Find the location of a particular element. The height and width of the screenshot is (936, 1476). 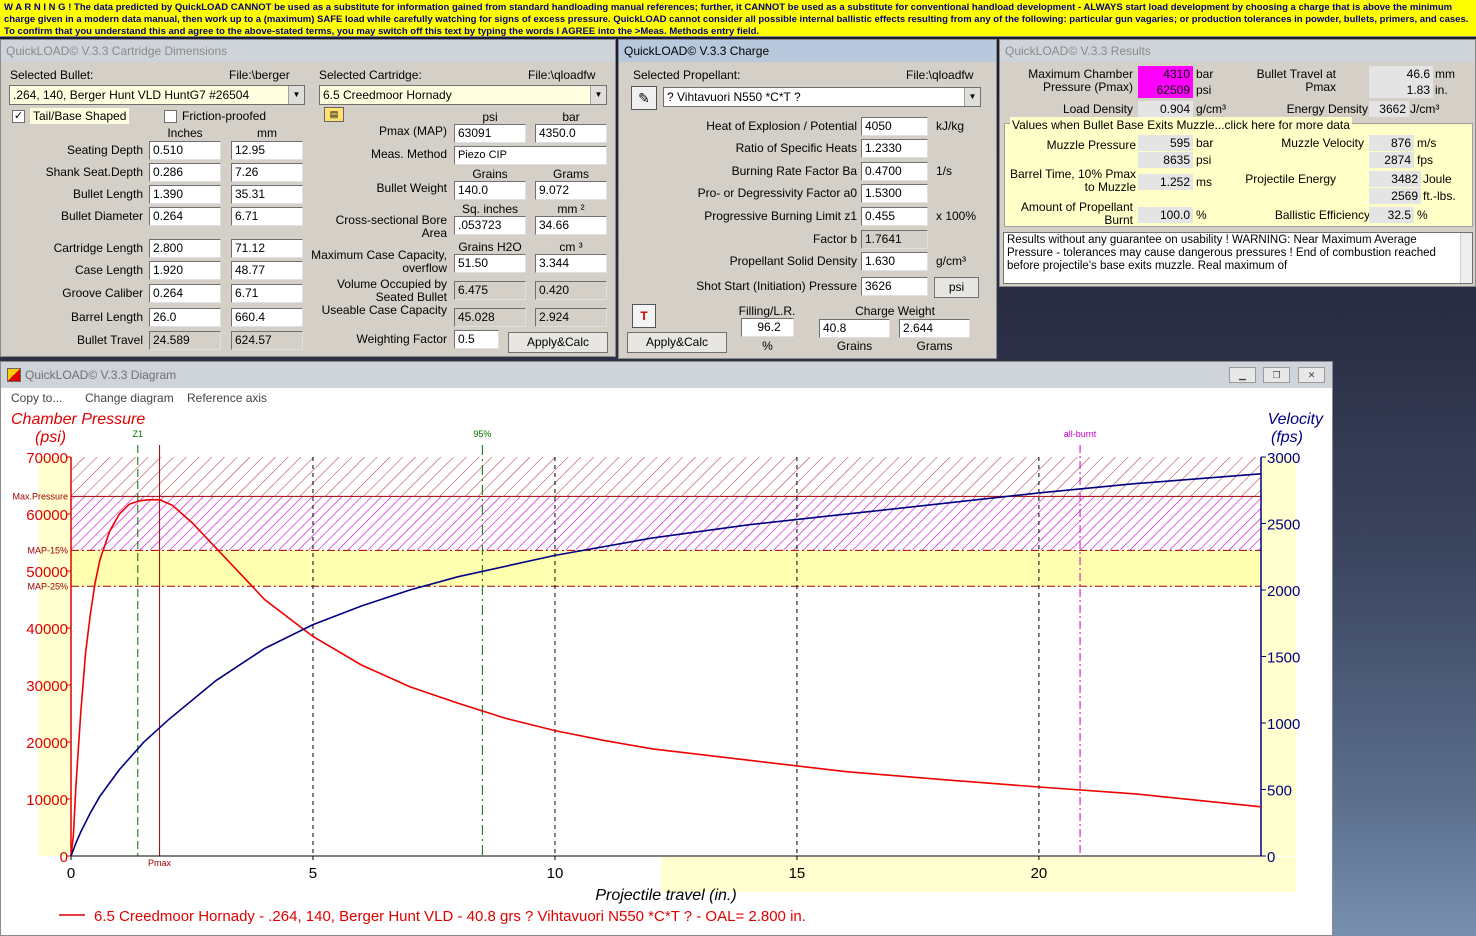

dim-inches-field: 2.800 is located at coordinates (185, 248).